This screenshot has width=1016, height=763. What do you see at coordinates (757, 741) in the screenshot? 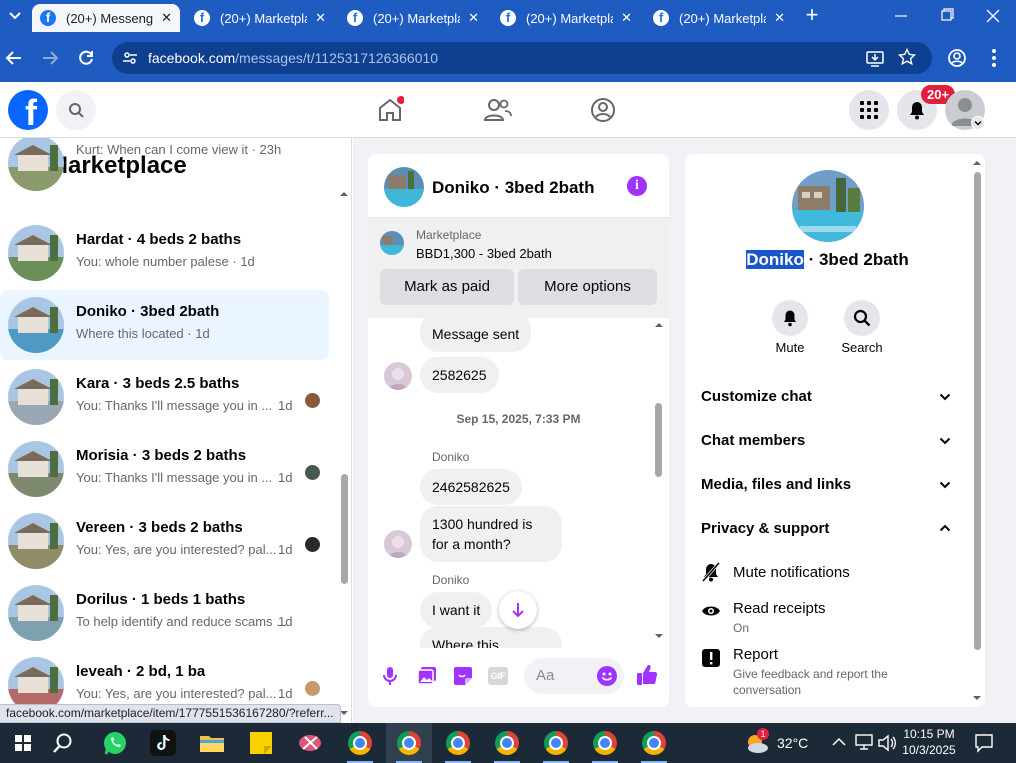
I see `weather-icon: 1` at bounding box center [757, 741].